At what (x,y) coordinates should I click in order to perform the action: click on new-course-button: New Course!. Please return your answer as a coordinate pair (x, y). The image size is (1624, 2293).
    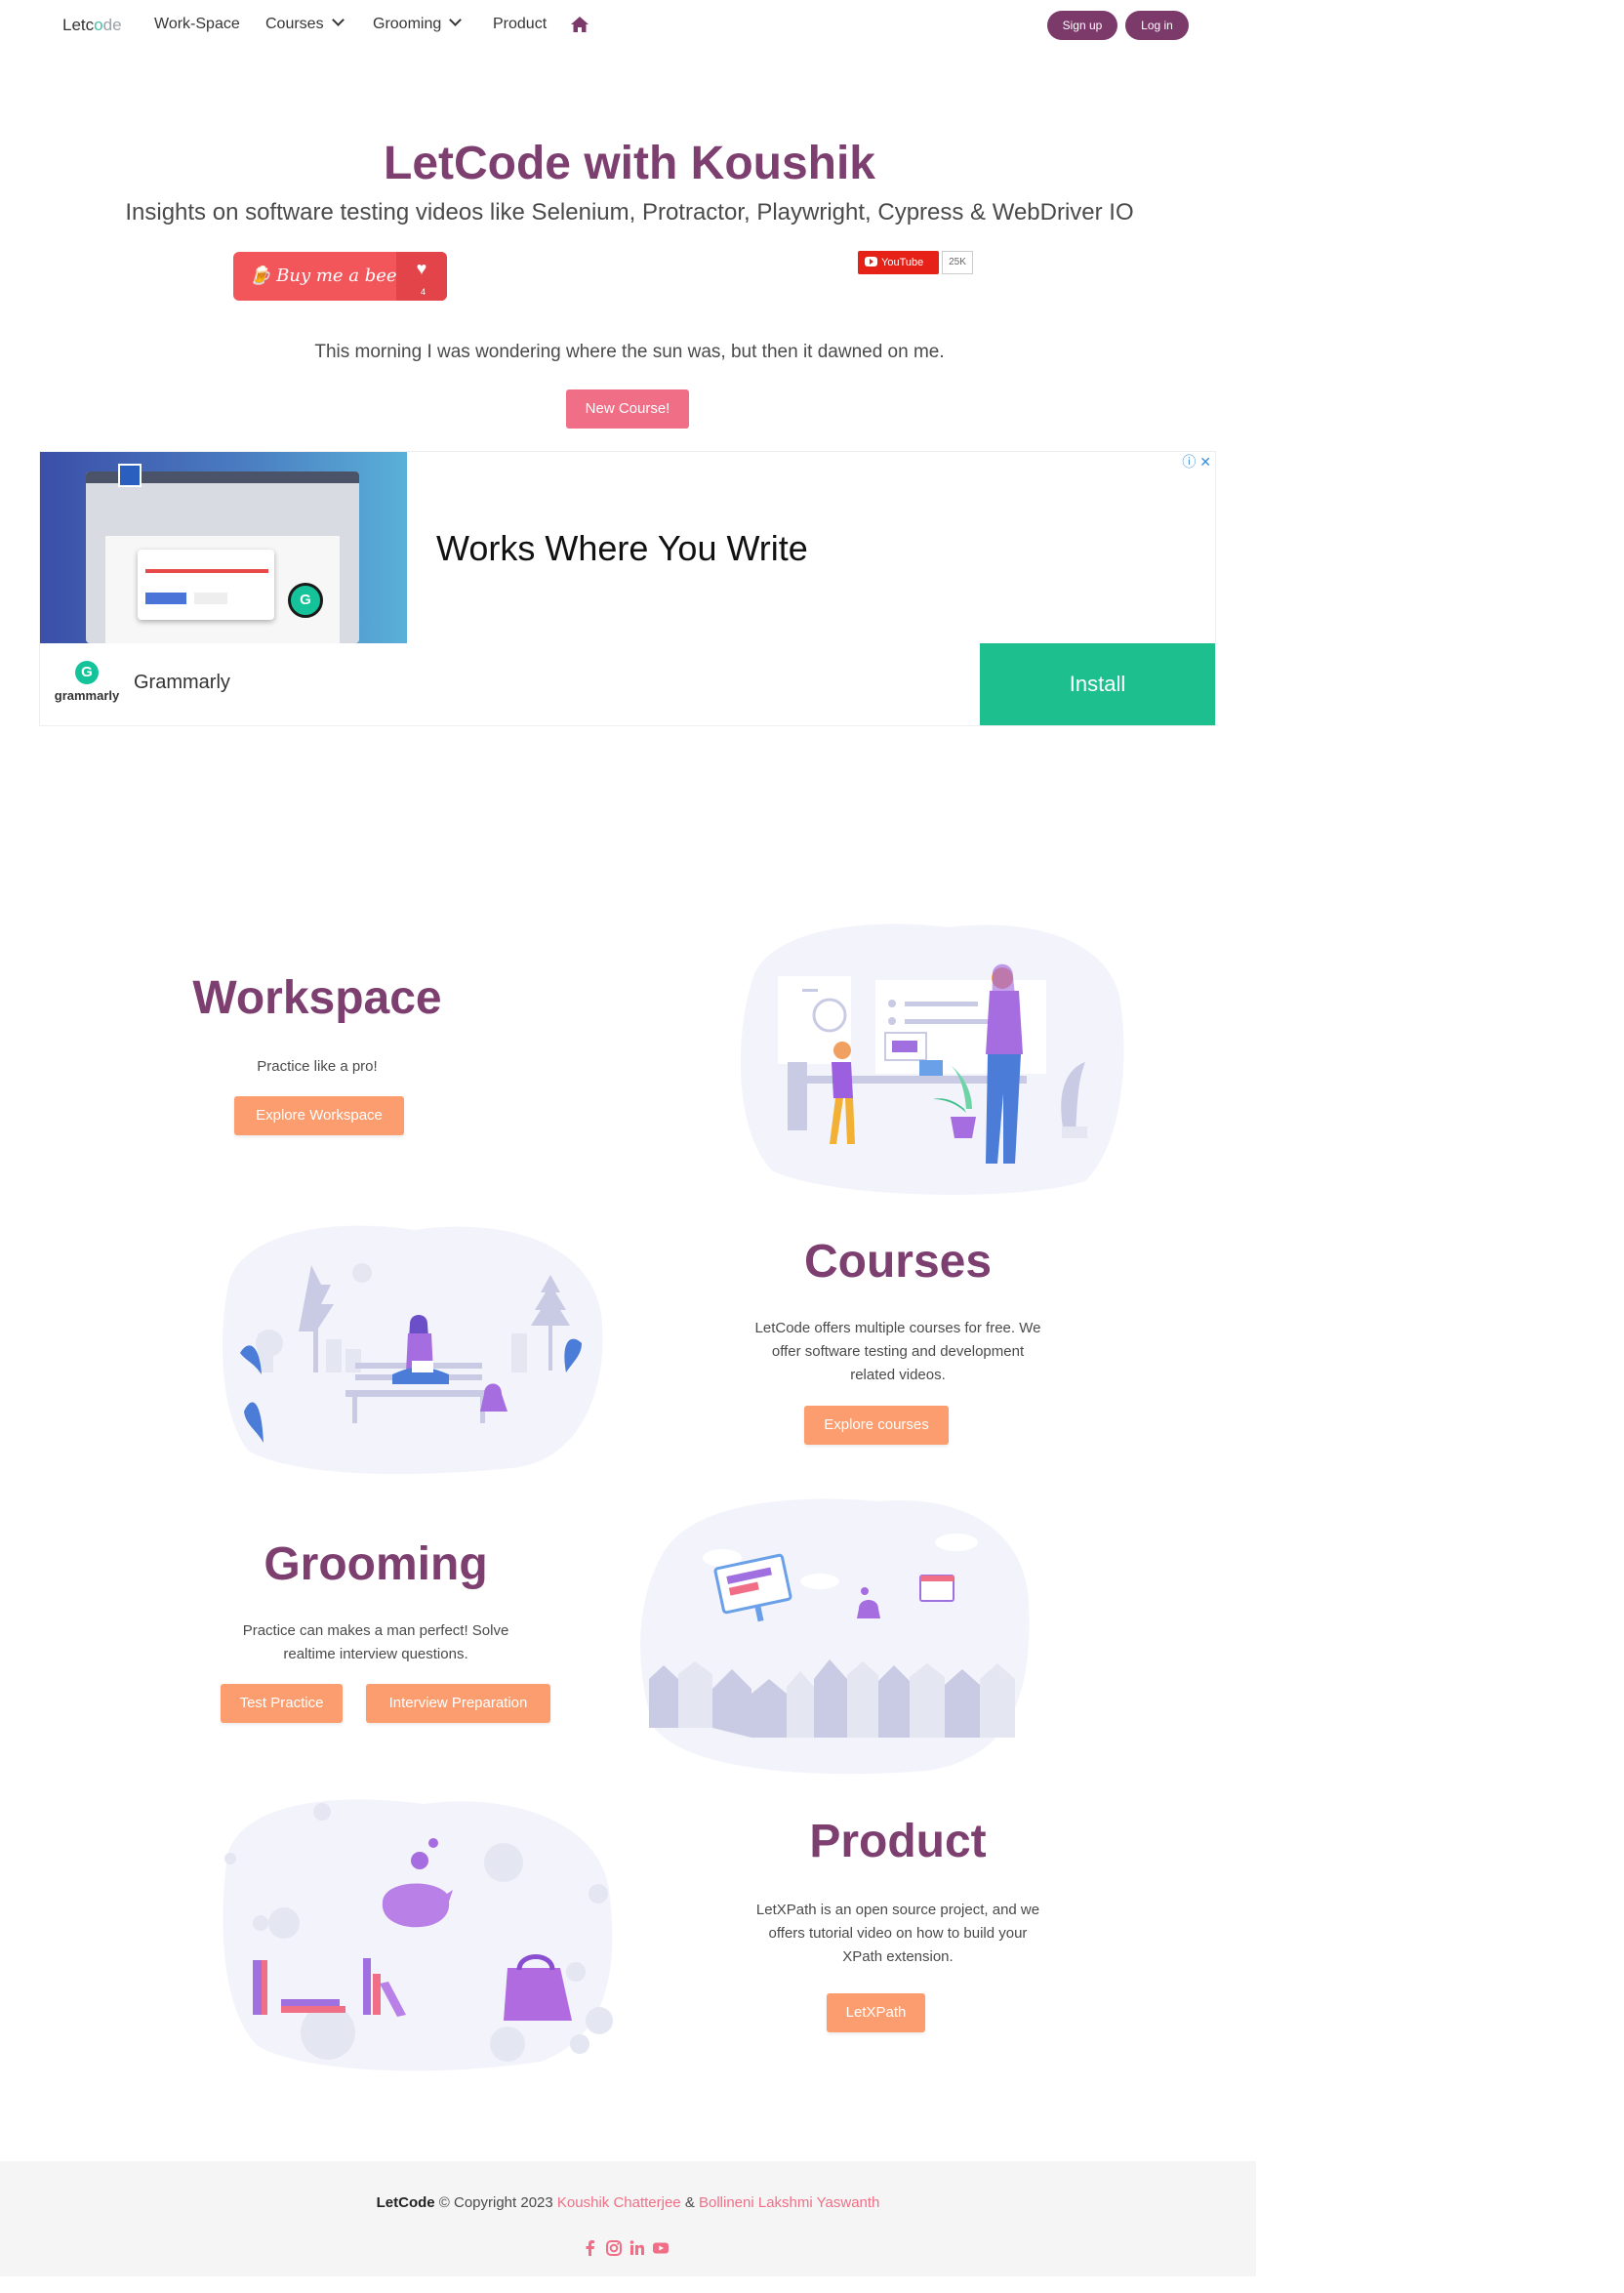
    Looking at the image, I should click on (627, 409).